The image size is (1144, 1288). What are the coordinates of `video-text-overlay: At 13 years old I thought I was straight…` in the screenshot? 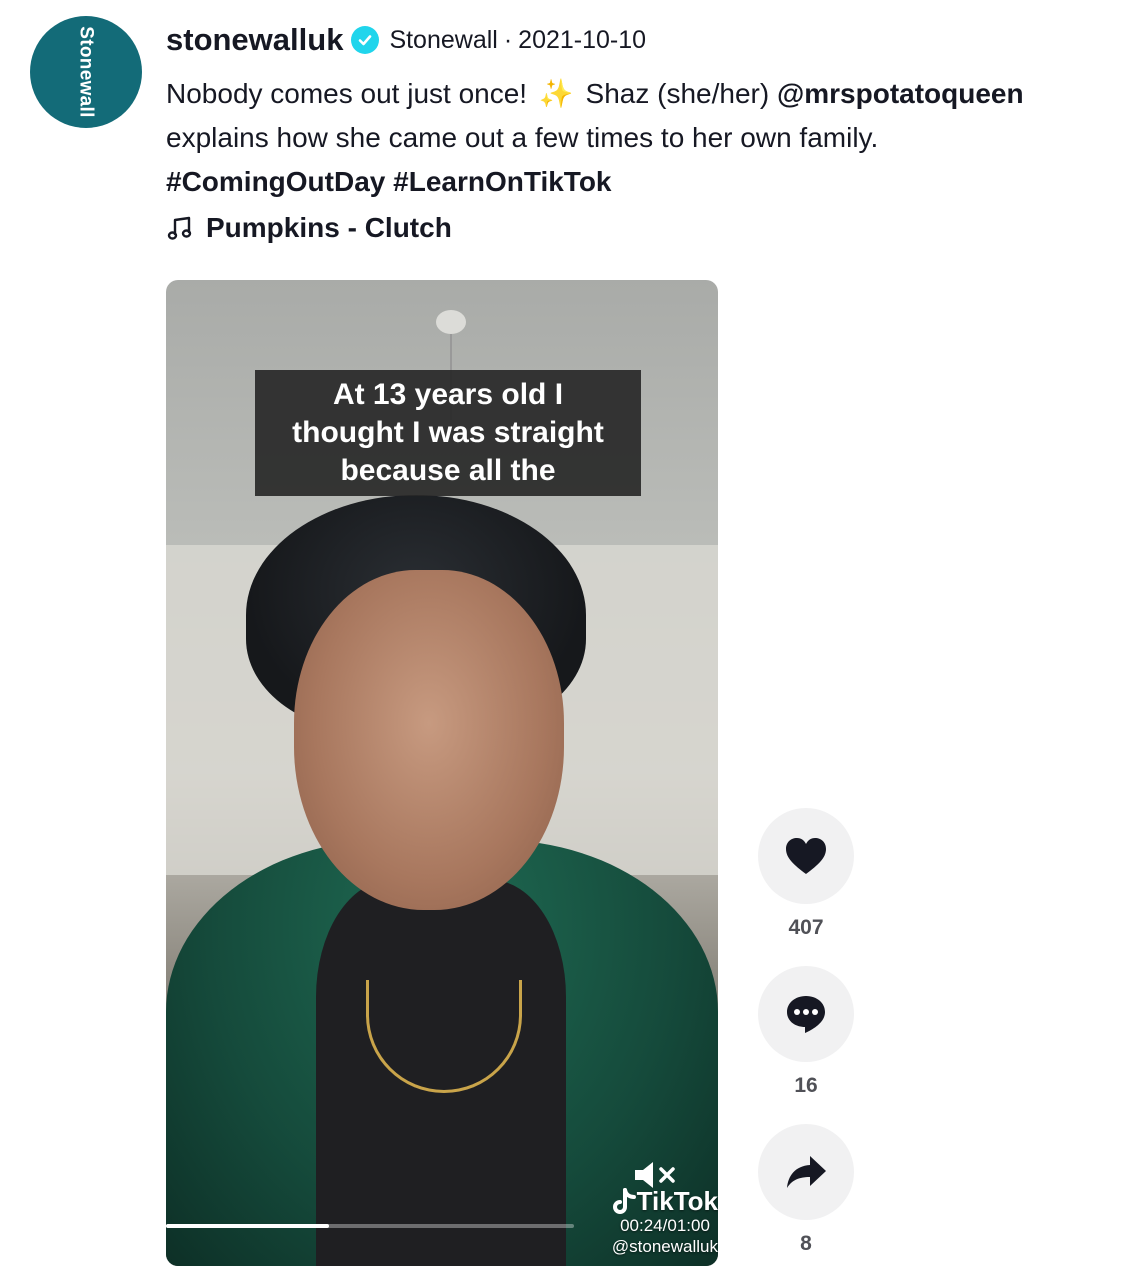 It's located at (448, 433).